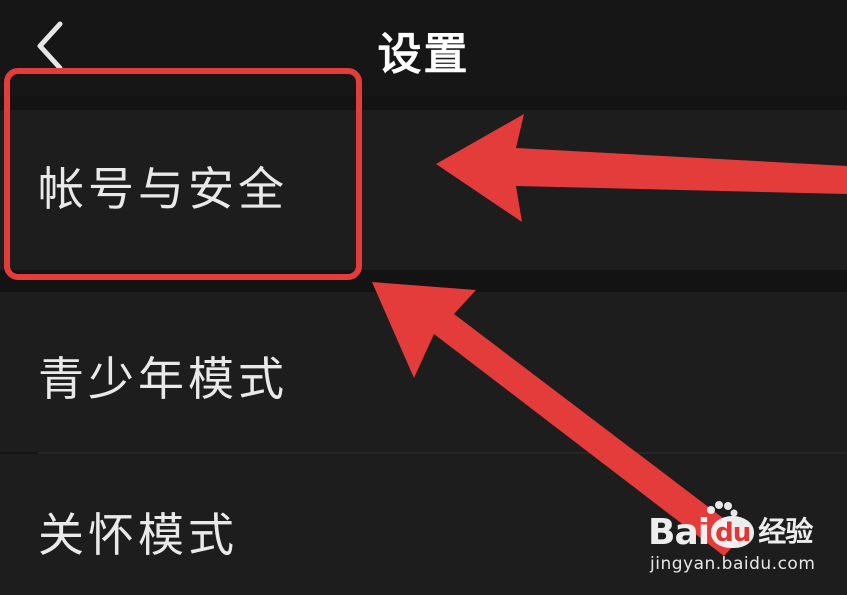 This screenshot has width=847, height=595. What do you see at coordinates (679, 532) in the screenshot?
I see `watermark-bai: Bai` at bounding box center [679, 532].